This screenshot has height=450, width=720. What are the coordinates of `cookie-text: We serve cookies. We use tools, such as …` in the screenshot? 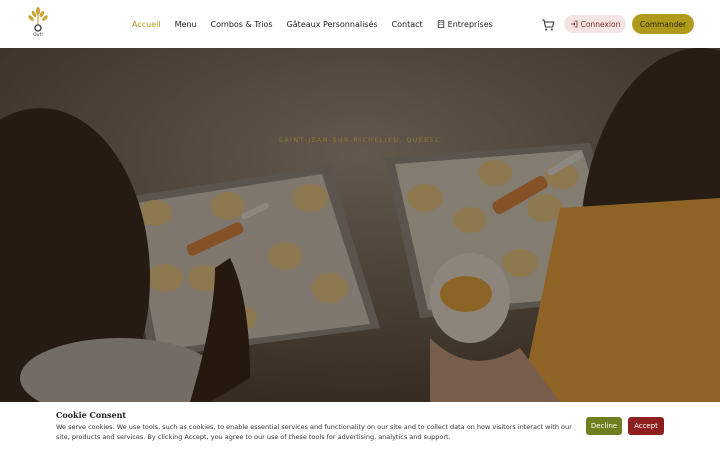 It's located at (314, 432).